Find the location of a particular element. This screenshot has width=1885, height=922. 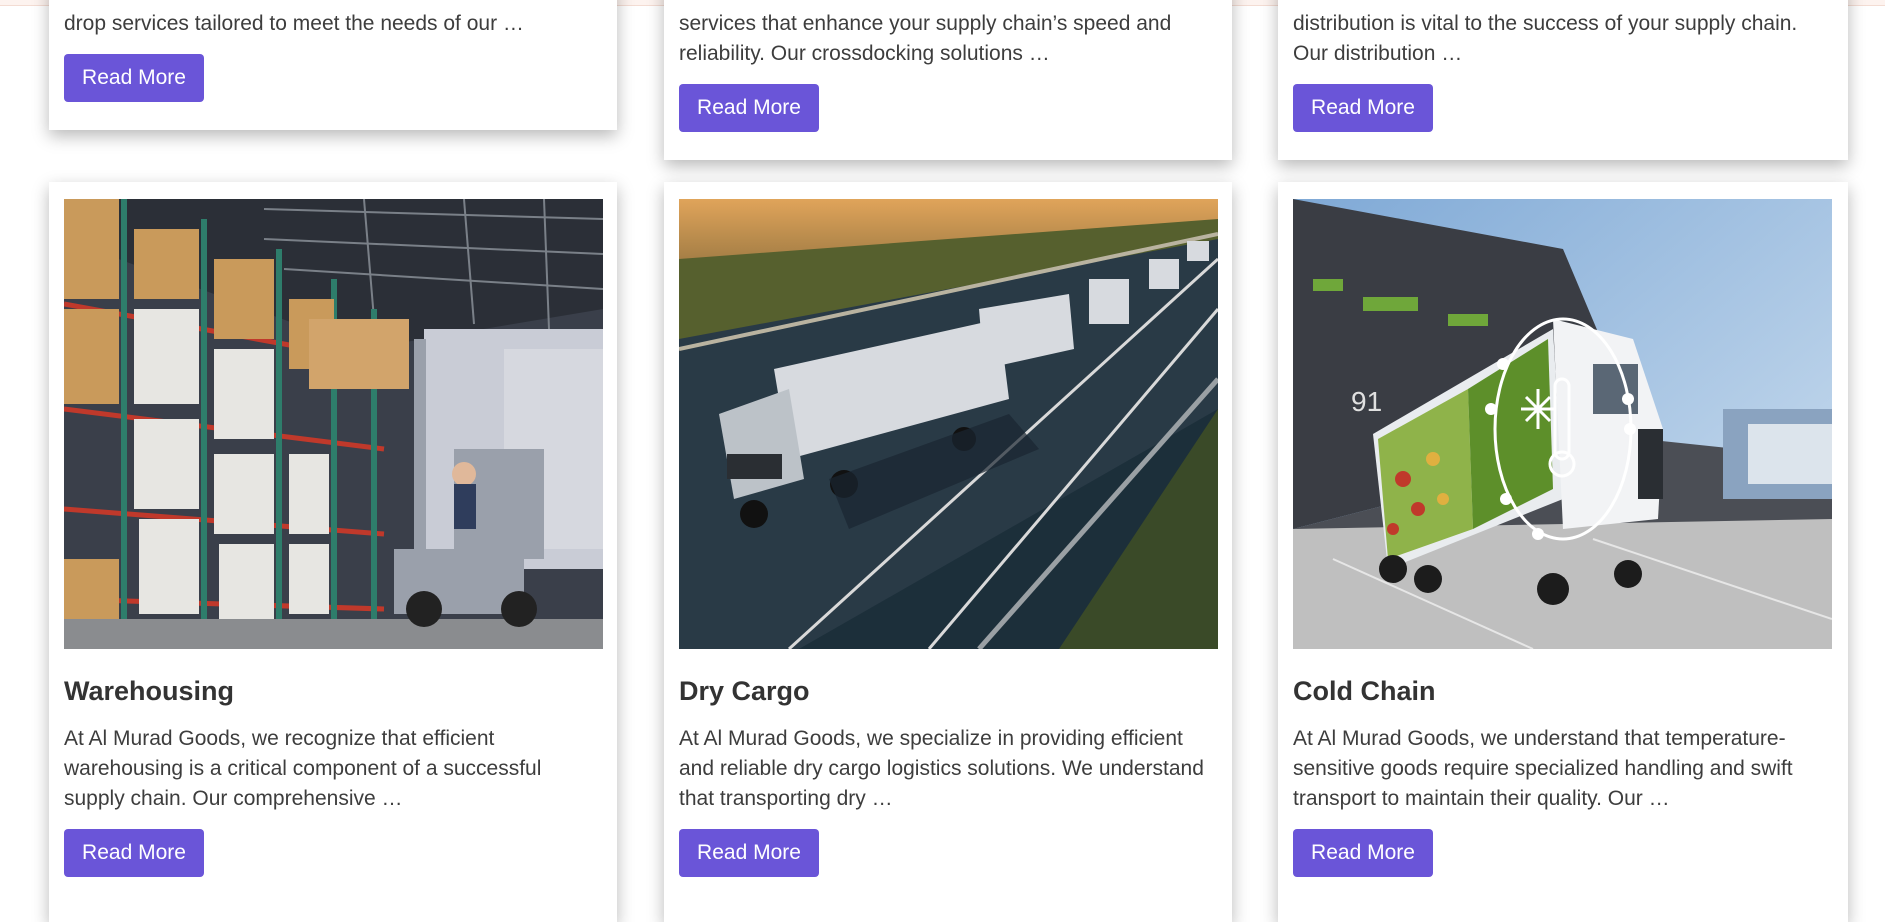

highway-trucks-image is located at coordinates (948, 424).